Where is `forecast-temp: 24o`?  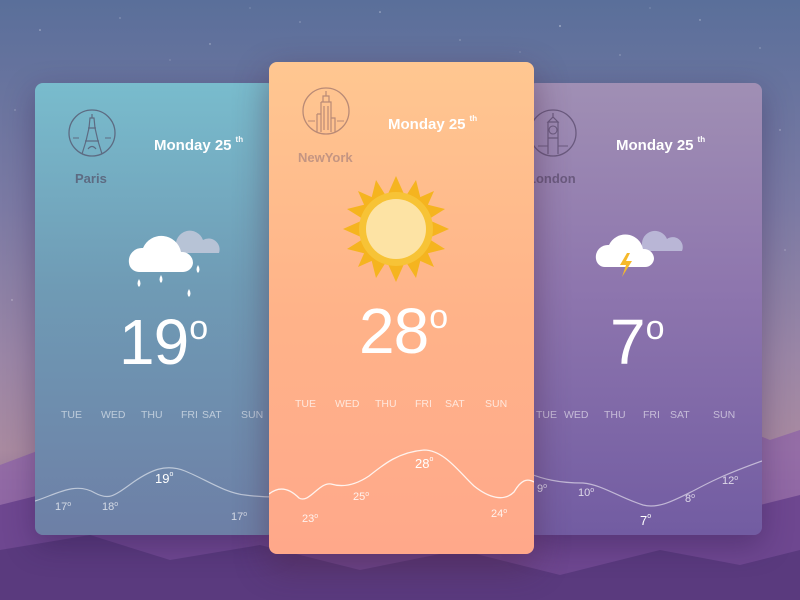
forecast-temp: 24o is located at coordinates (499, 514).